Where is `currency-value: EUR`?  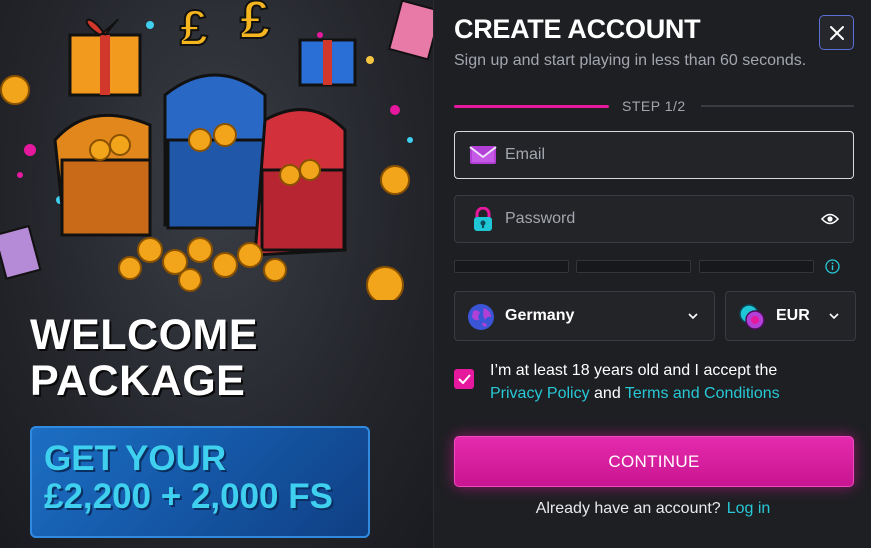
currency-value: EUR is located at coordinates (793, 315).